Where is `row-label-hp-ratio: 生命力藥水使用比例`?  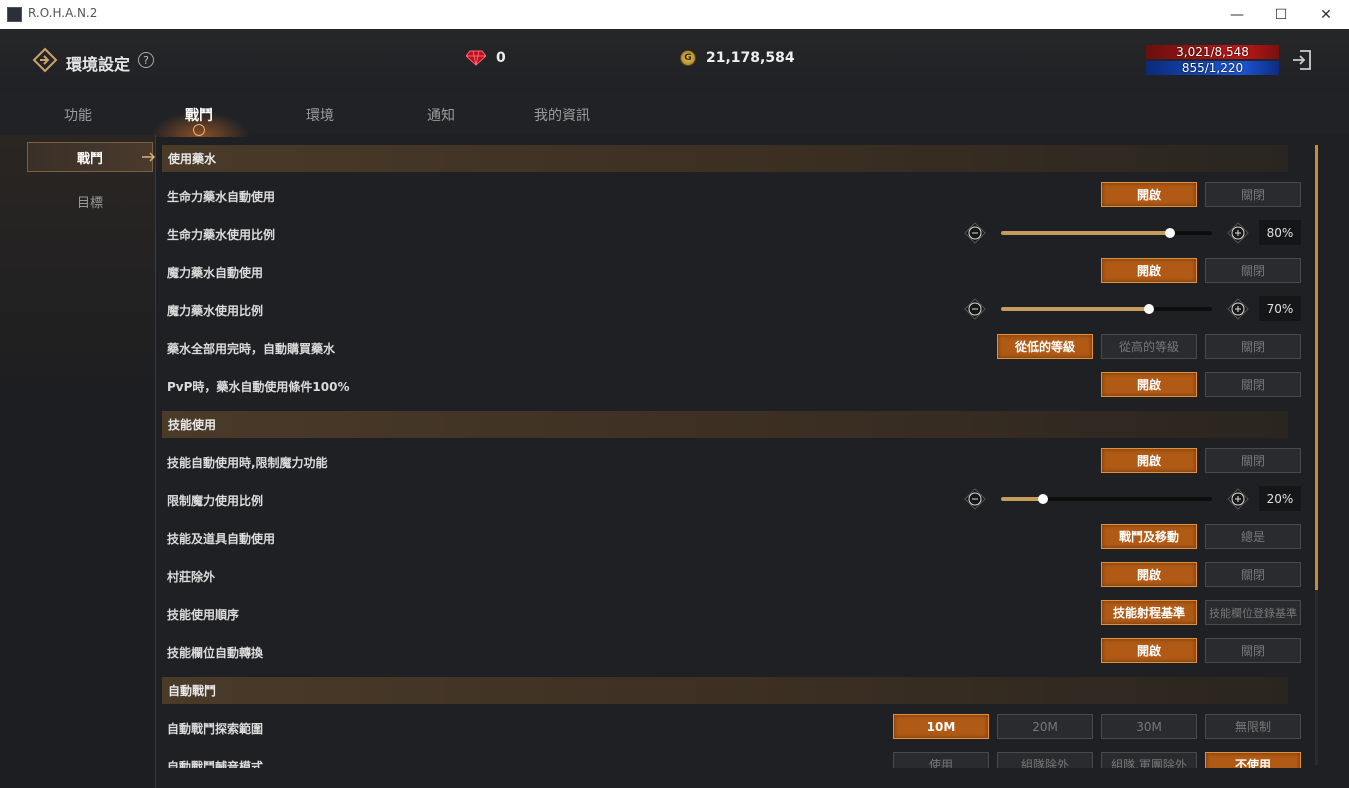 row-label-hp-ratio: 生命力藥水使用比例 is located at coordinates (221, 235).